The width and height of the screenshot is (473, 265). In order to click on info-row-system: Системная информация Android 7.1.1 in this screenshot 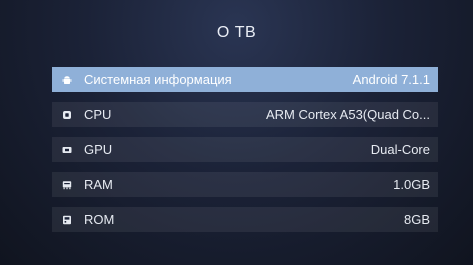, I will do `click(245, 79)`.